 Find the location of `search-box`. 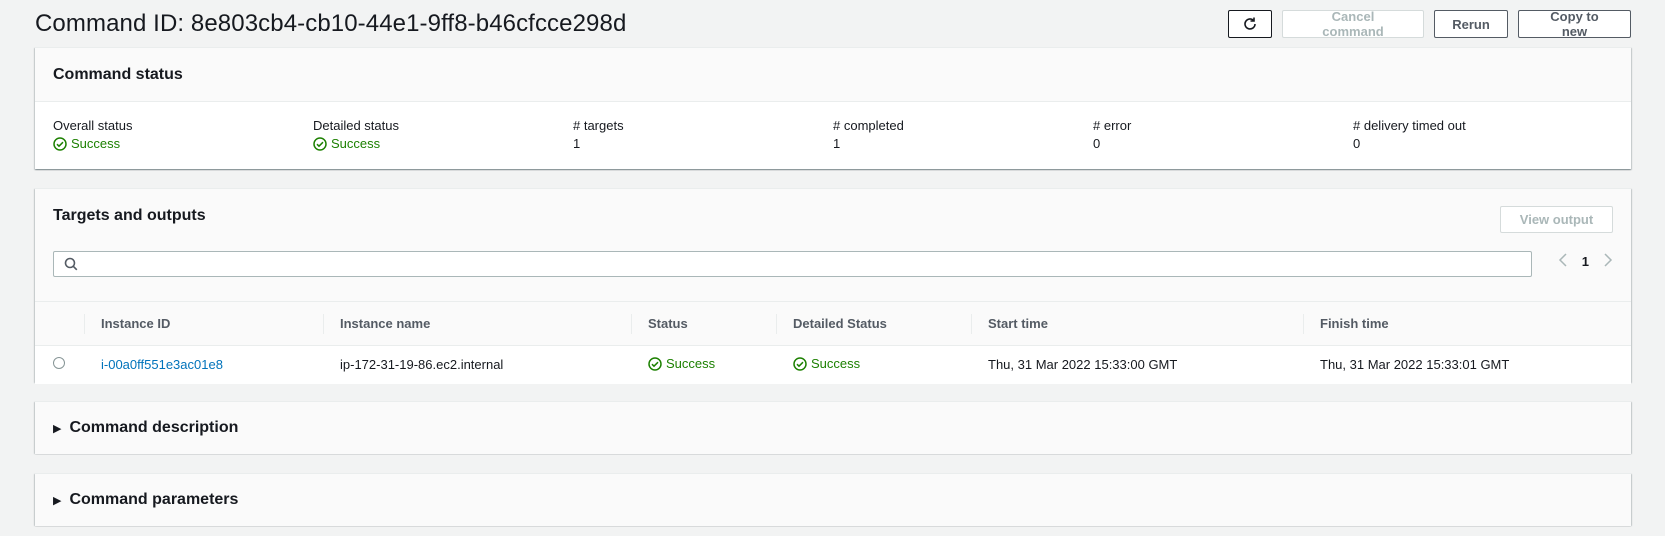

search-box is located at coordinates (792, 264).